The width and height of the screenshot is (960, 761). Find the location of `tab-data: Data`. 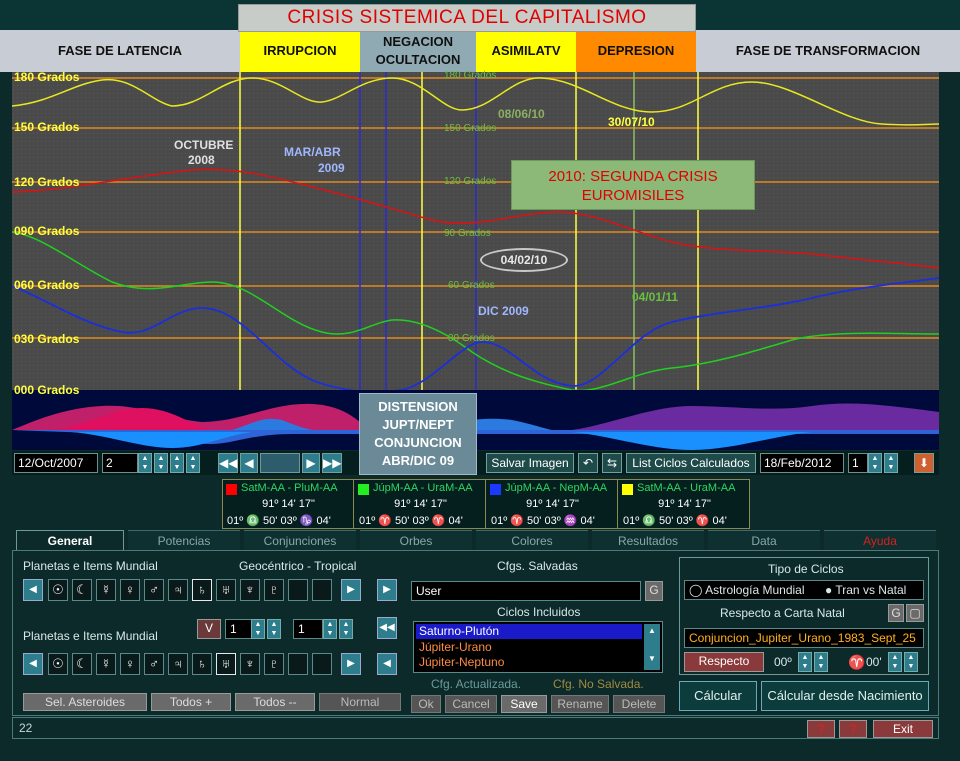

tab-data: Data is located at coordinates (764, 540).